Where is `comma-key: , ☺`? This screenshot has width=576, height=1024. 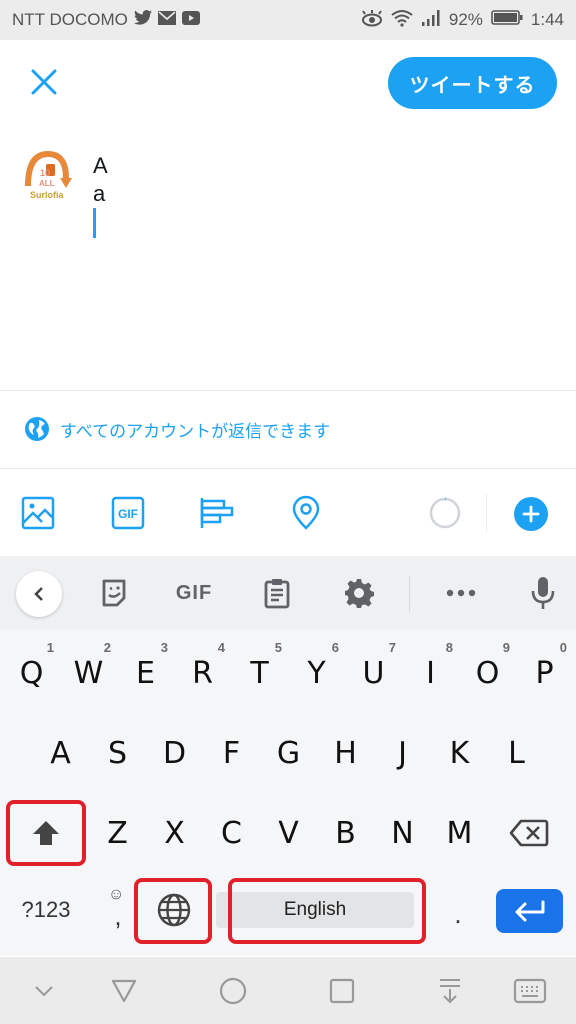 comma-key: , ☺ is located at coordinates (118, 910).